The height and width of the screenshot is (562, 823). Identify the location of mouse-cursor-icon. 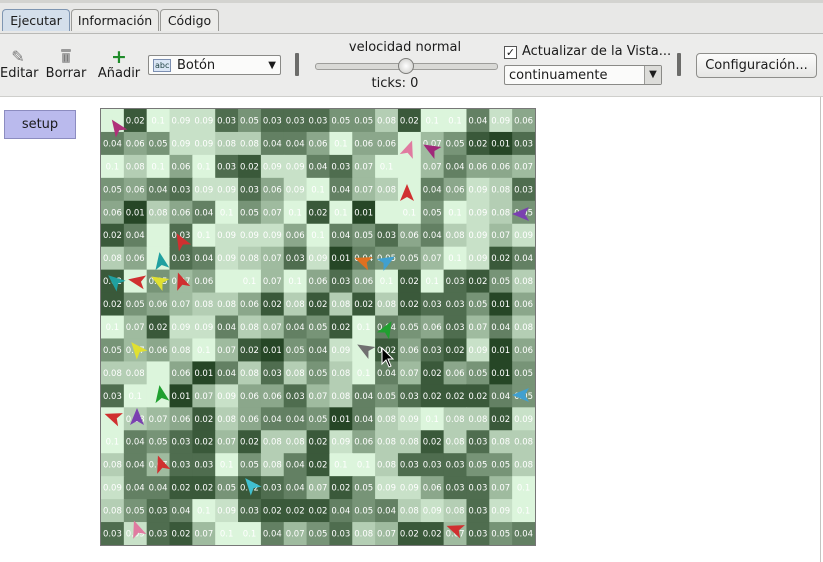
(388, 357).